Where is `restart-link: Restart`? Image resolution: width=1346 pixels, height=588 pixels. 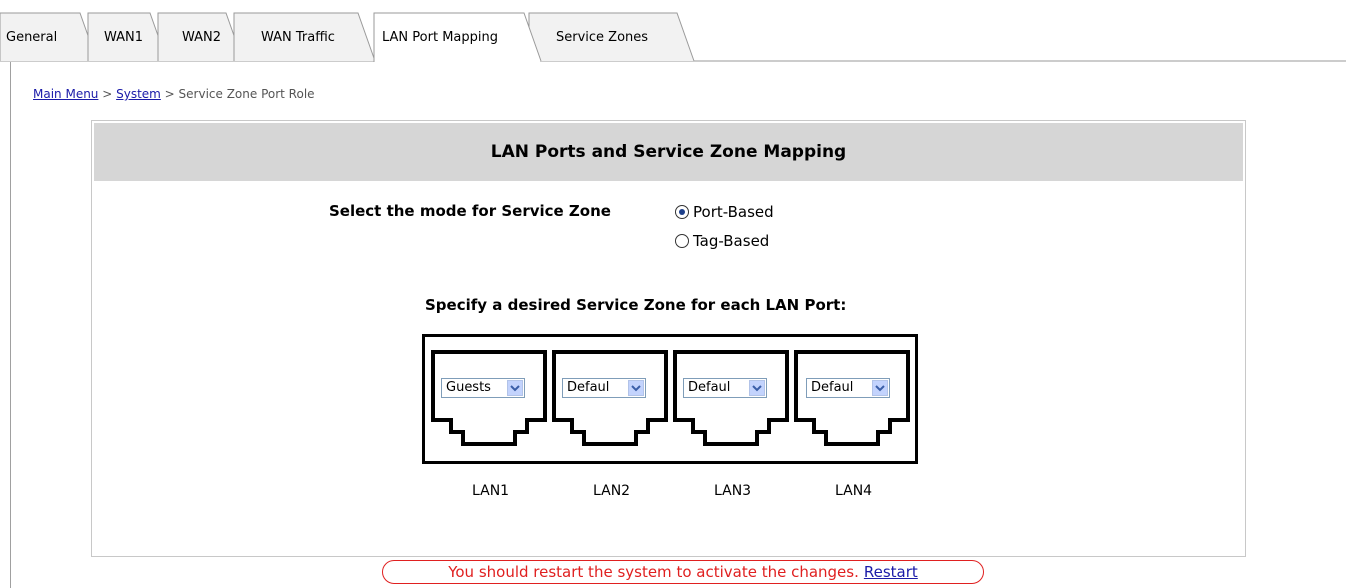
restart-link: Restart is located at coordinates (891, 572).